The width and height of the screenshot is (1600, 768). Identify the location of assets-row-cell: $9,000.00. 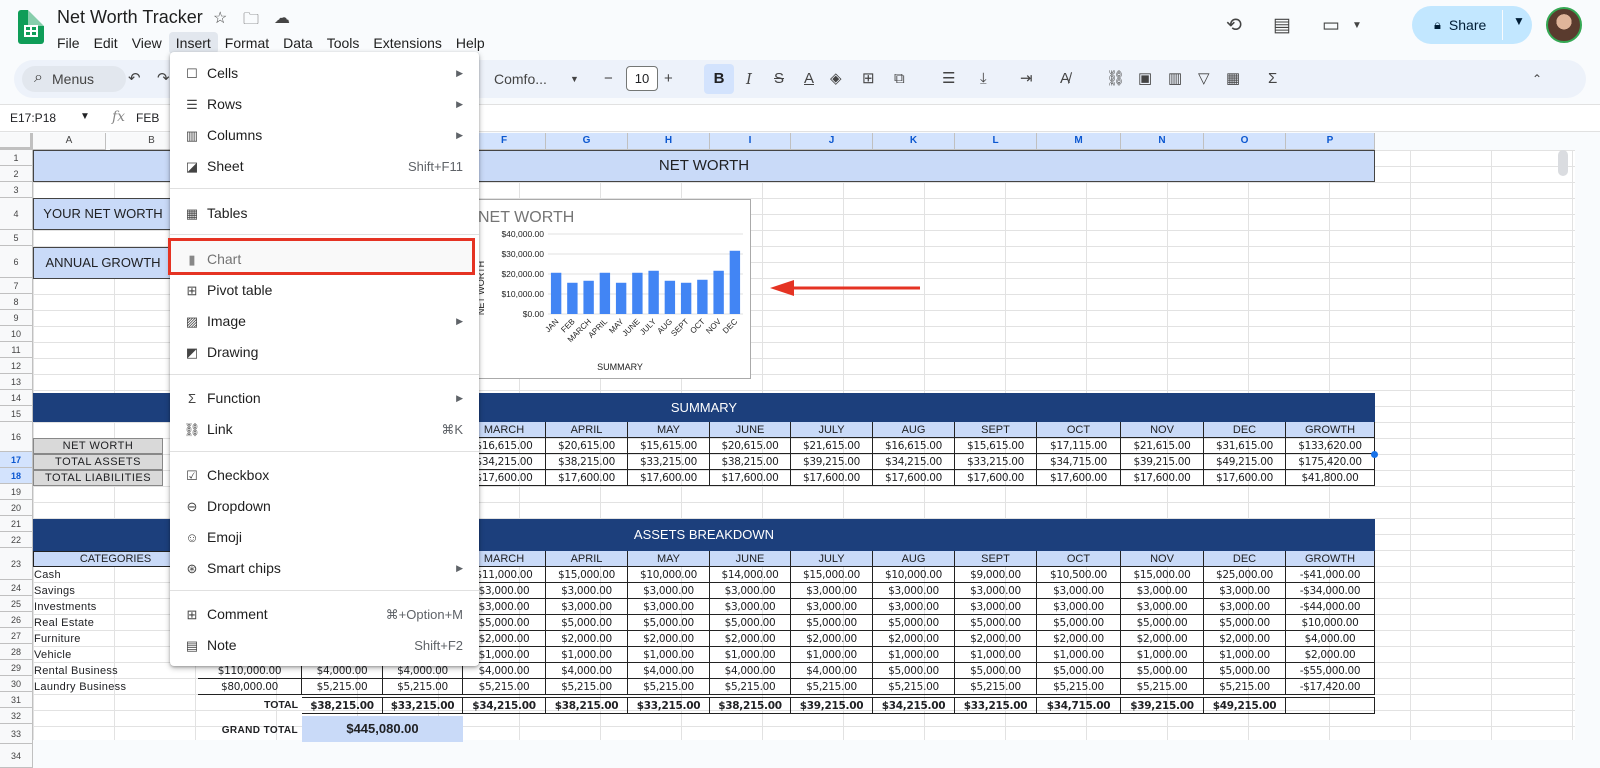
(996, 575).